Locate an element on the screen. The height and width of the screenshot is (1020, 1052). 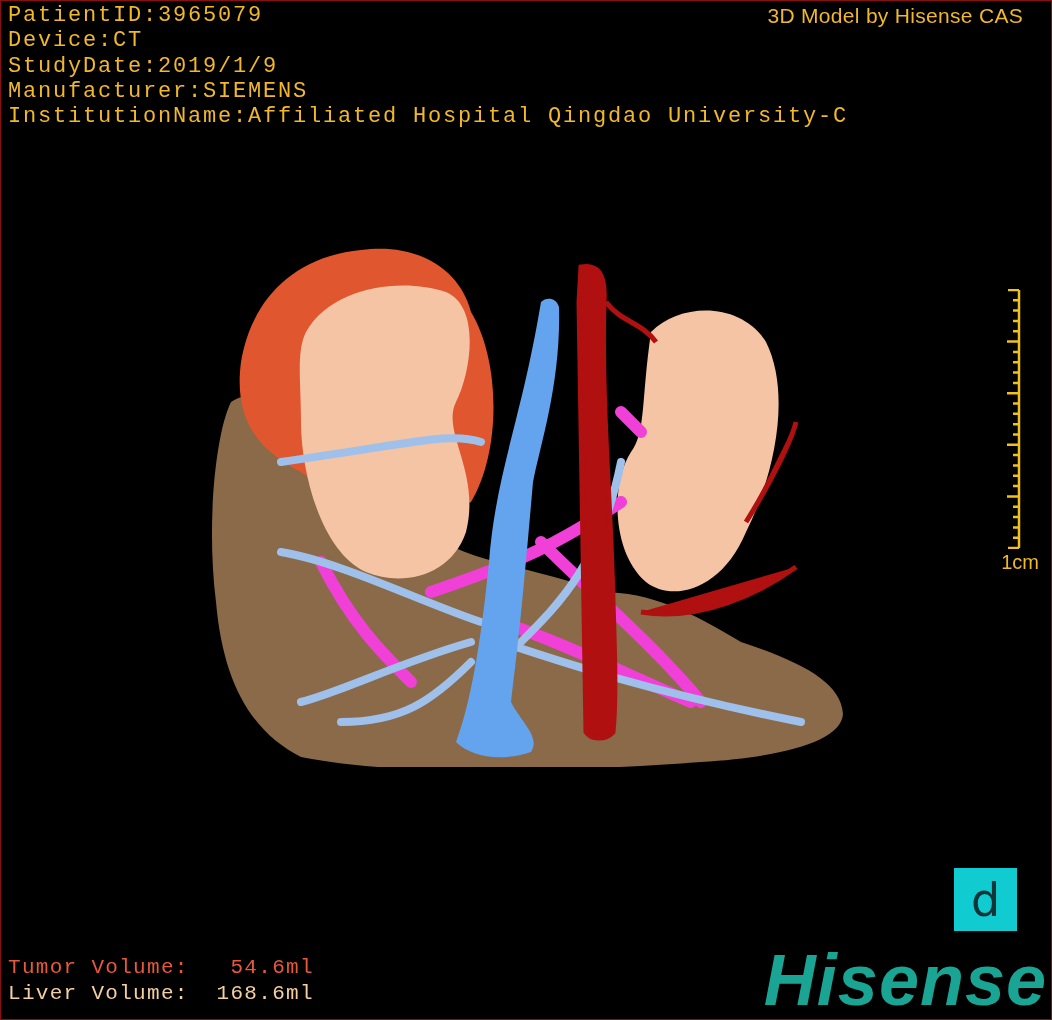
viewer-title: 3D Model by Hisense CAS is located at coordinates (895, 16).